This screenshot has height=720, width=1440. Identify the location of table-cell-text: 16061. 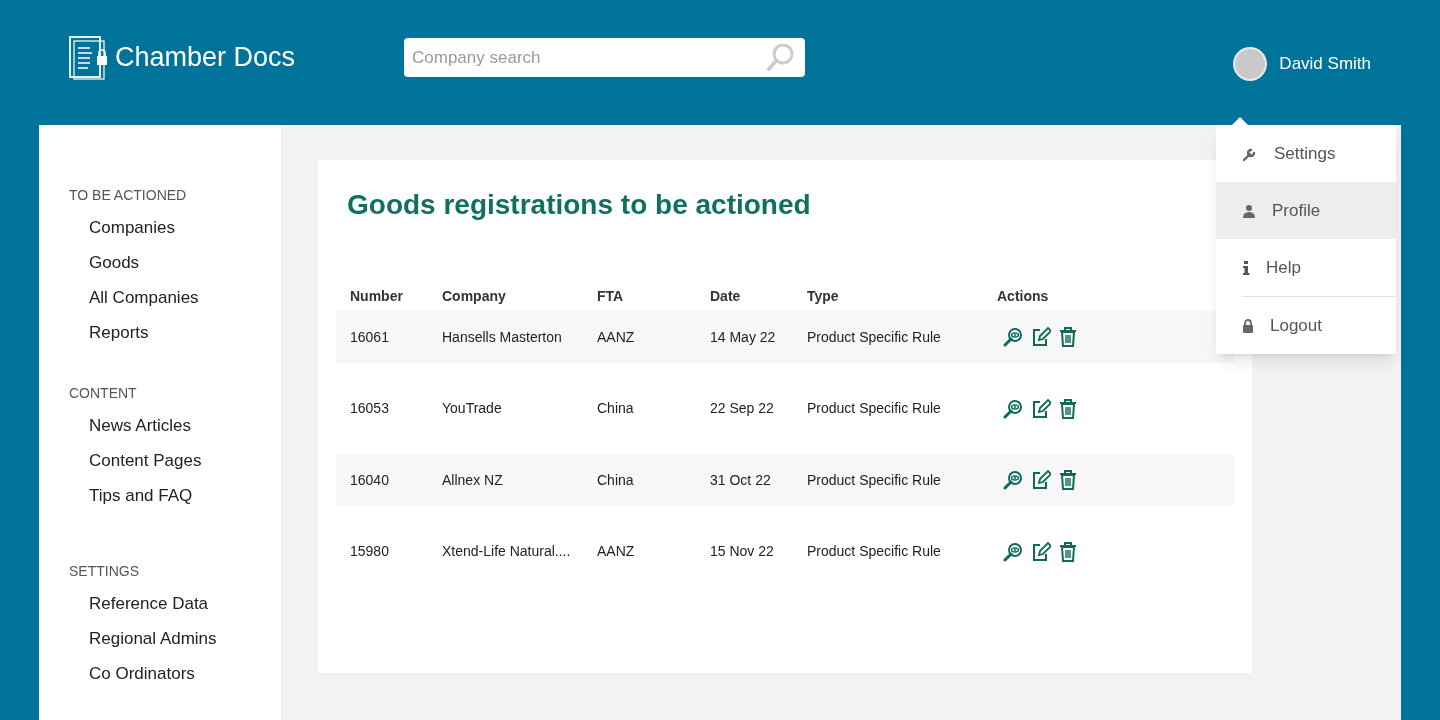
(370, 337).